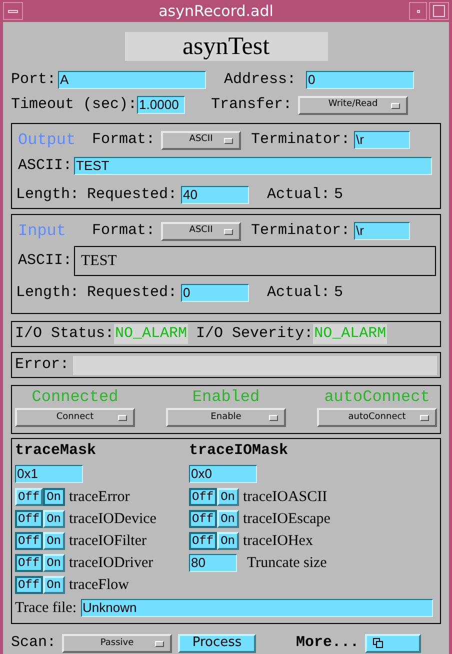 The image size is (452, 654). What do you see at coordinates (350, 334) in the screenshot?
I see `severity-value: NO_ALARM` at bounding box center [350, 334].